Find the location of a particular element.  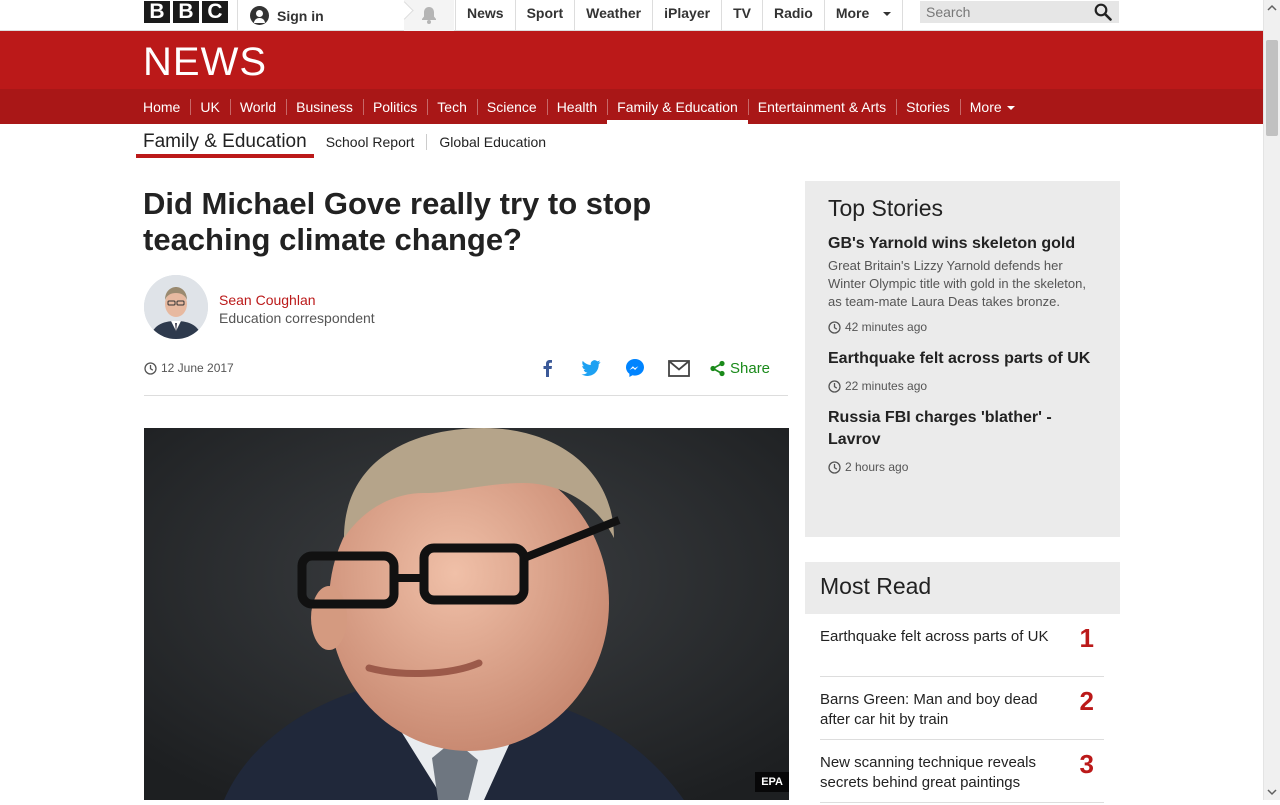

news-logo: NEWS is located at coordinates (205, 62).